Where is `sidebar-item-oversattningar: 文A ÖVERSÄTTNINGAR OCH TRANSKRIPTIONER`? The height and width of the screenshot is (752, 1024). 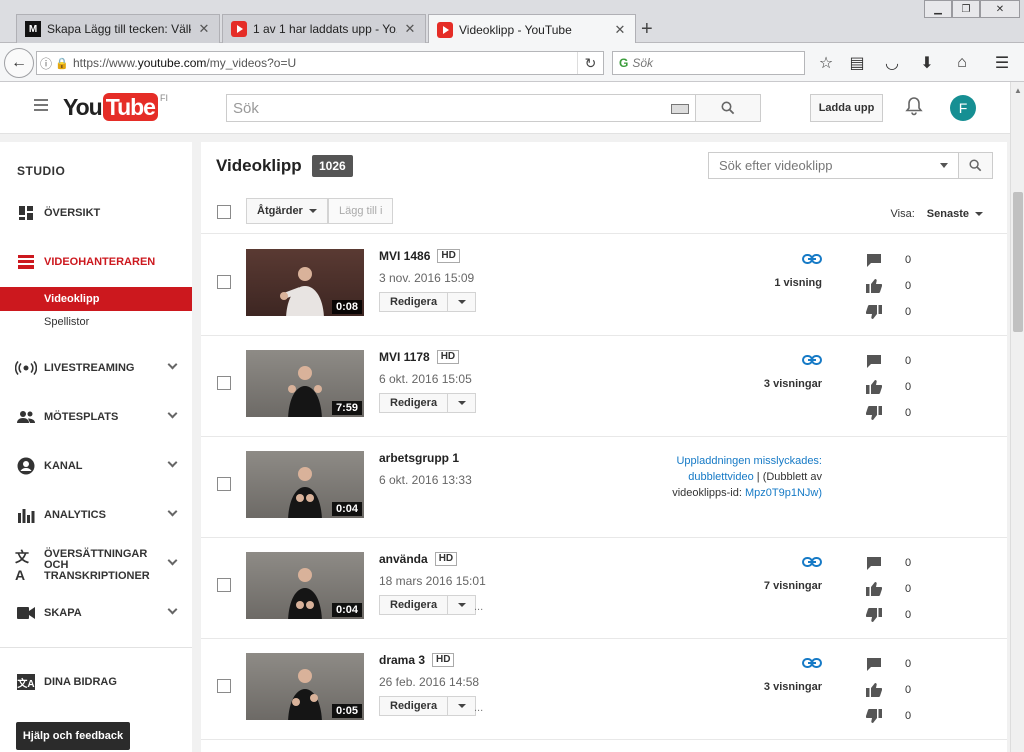 sidebar-item-oversattningar: 文A ÖVERSÄTTNINGAR OCH TRANSKRIPTIONER is located at coordinates (96, 565).